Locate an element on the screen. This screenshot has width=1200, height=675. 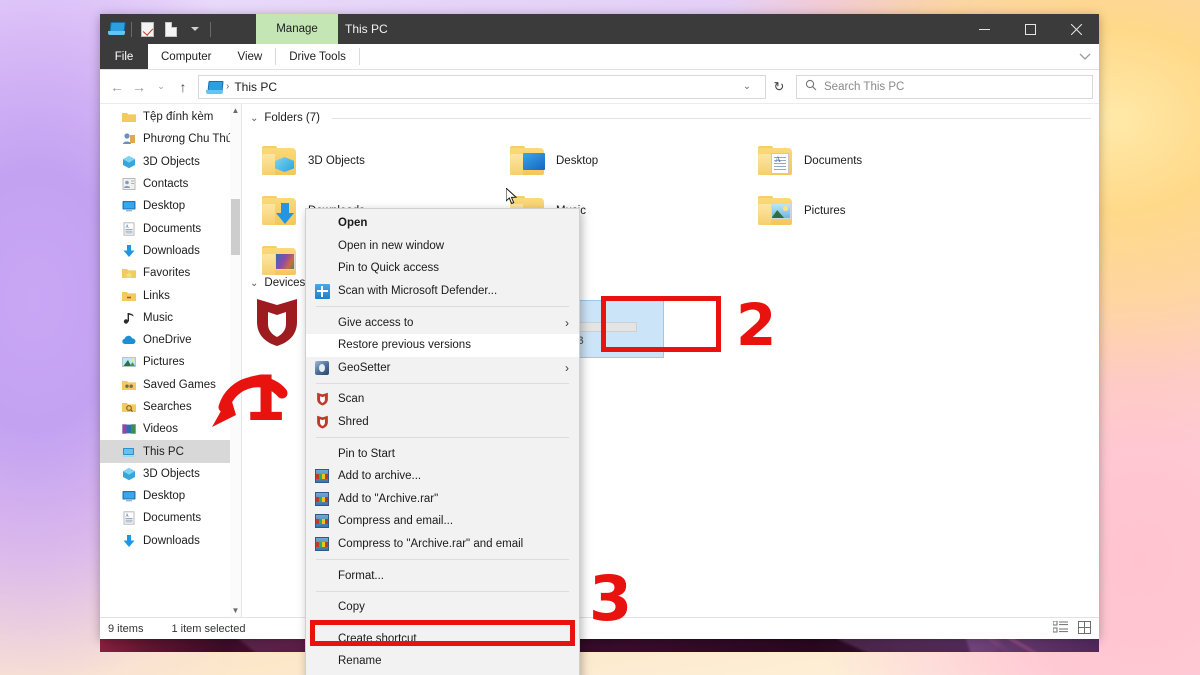
menu-item-pin-to-quick-access: Pin to Quick access is located at coordinates (442, 268).